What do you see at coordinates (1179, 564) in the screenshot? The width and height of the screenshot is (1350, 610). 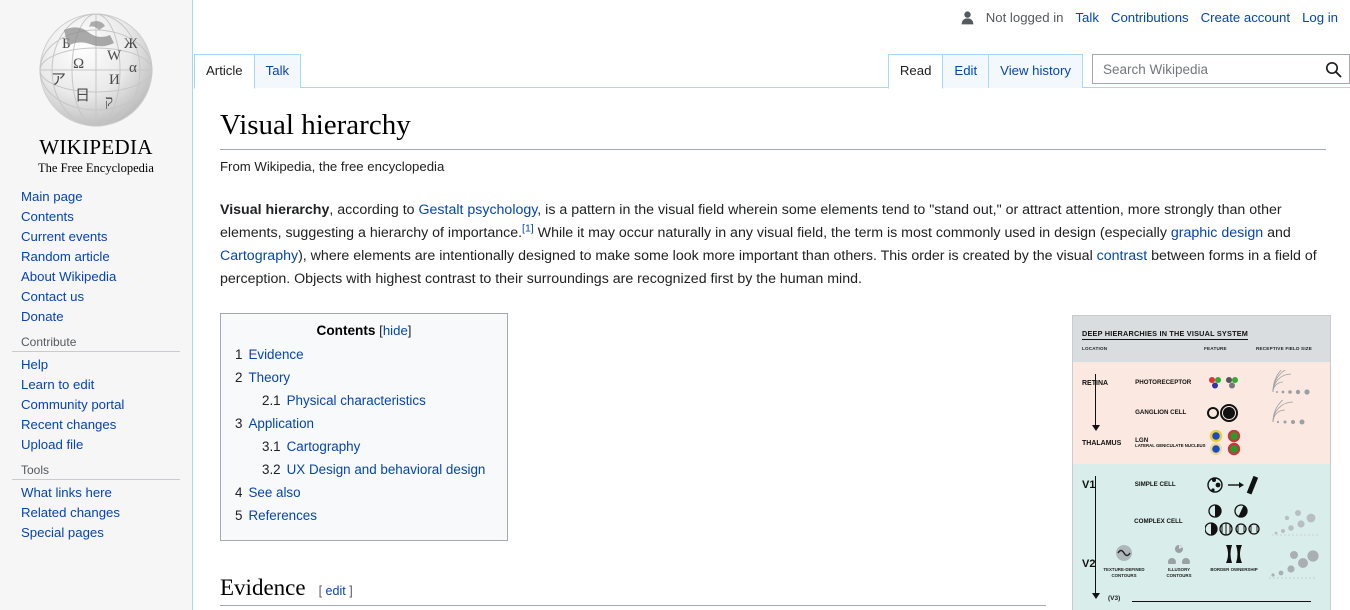 I see `feature-illusory-contours: ILLUSORY CONTOURS` at bounding box center [1179, 564].